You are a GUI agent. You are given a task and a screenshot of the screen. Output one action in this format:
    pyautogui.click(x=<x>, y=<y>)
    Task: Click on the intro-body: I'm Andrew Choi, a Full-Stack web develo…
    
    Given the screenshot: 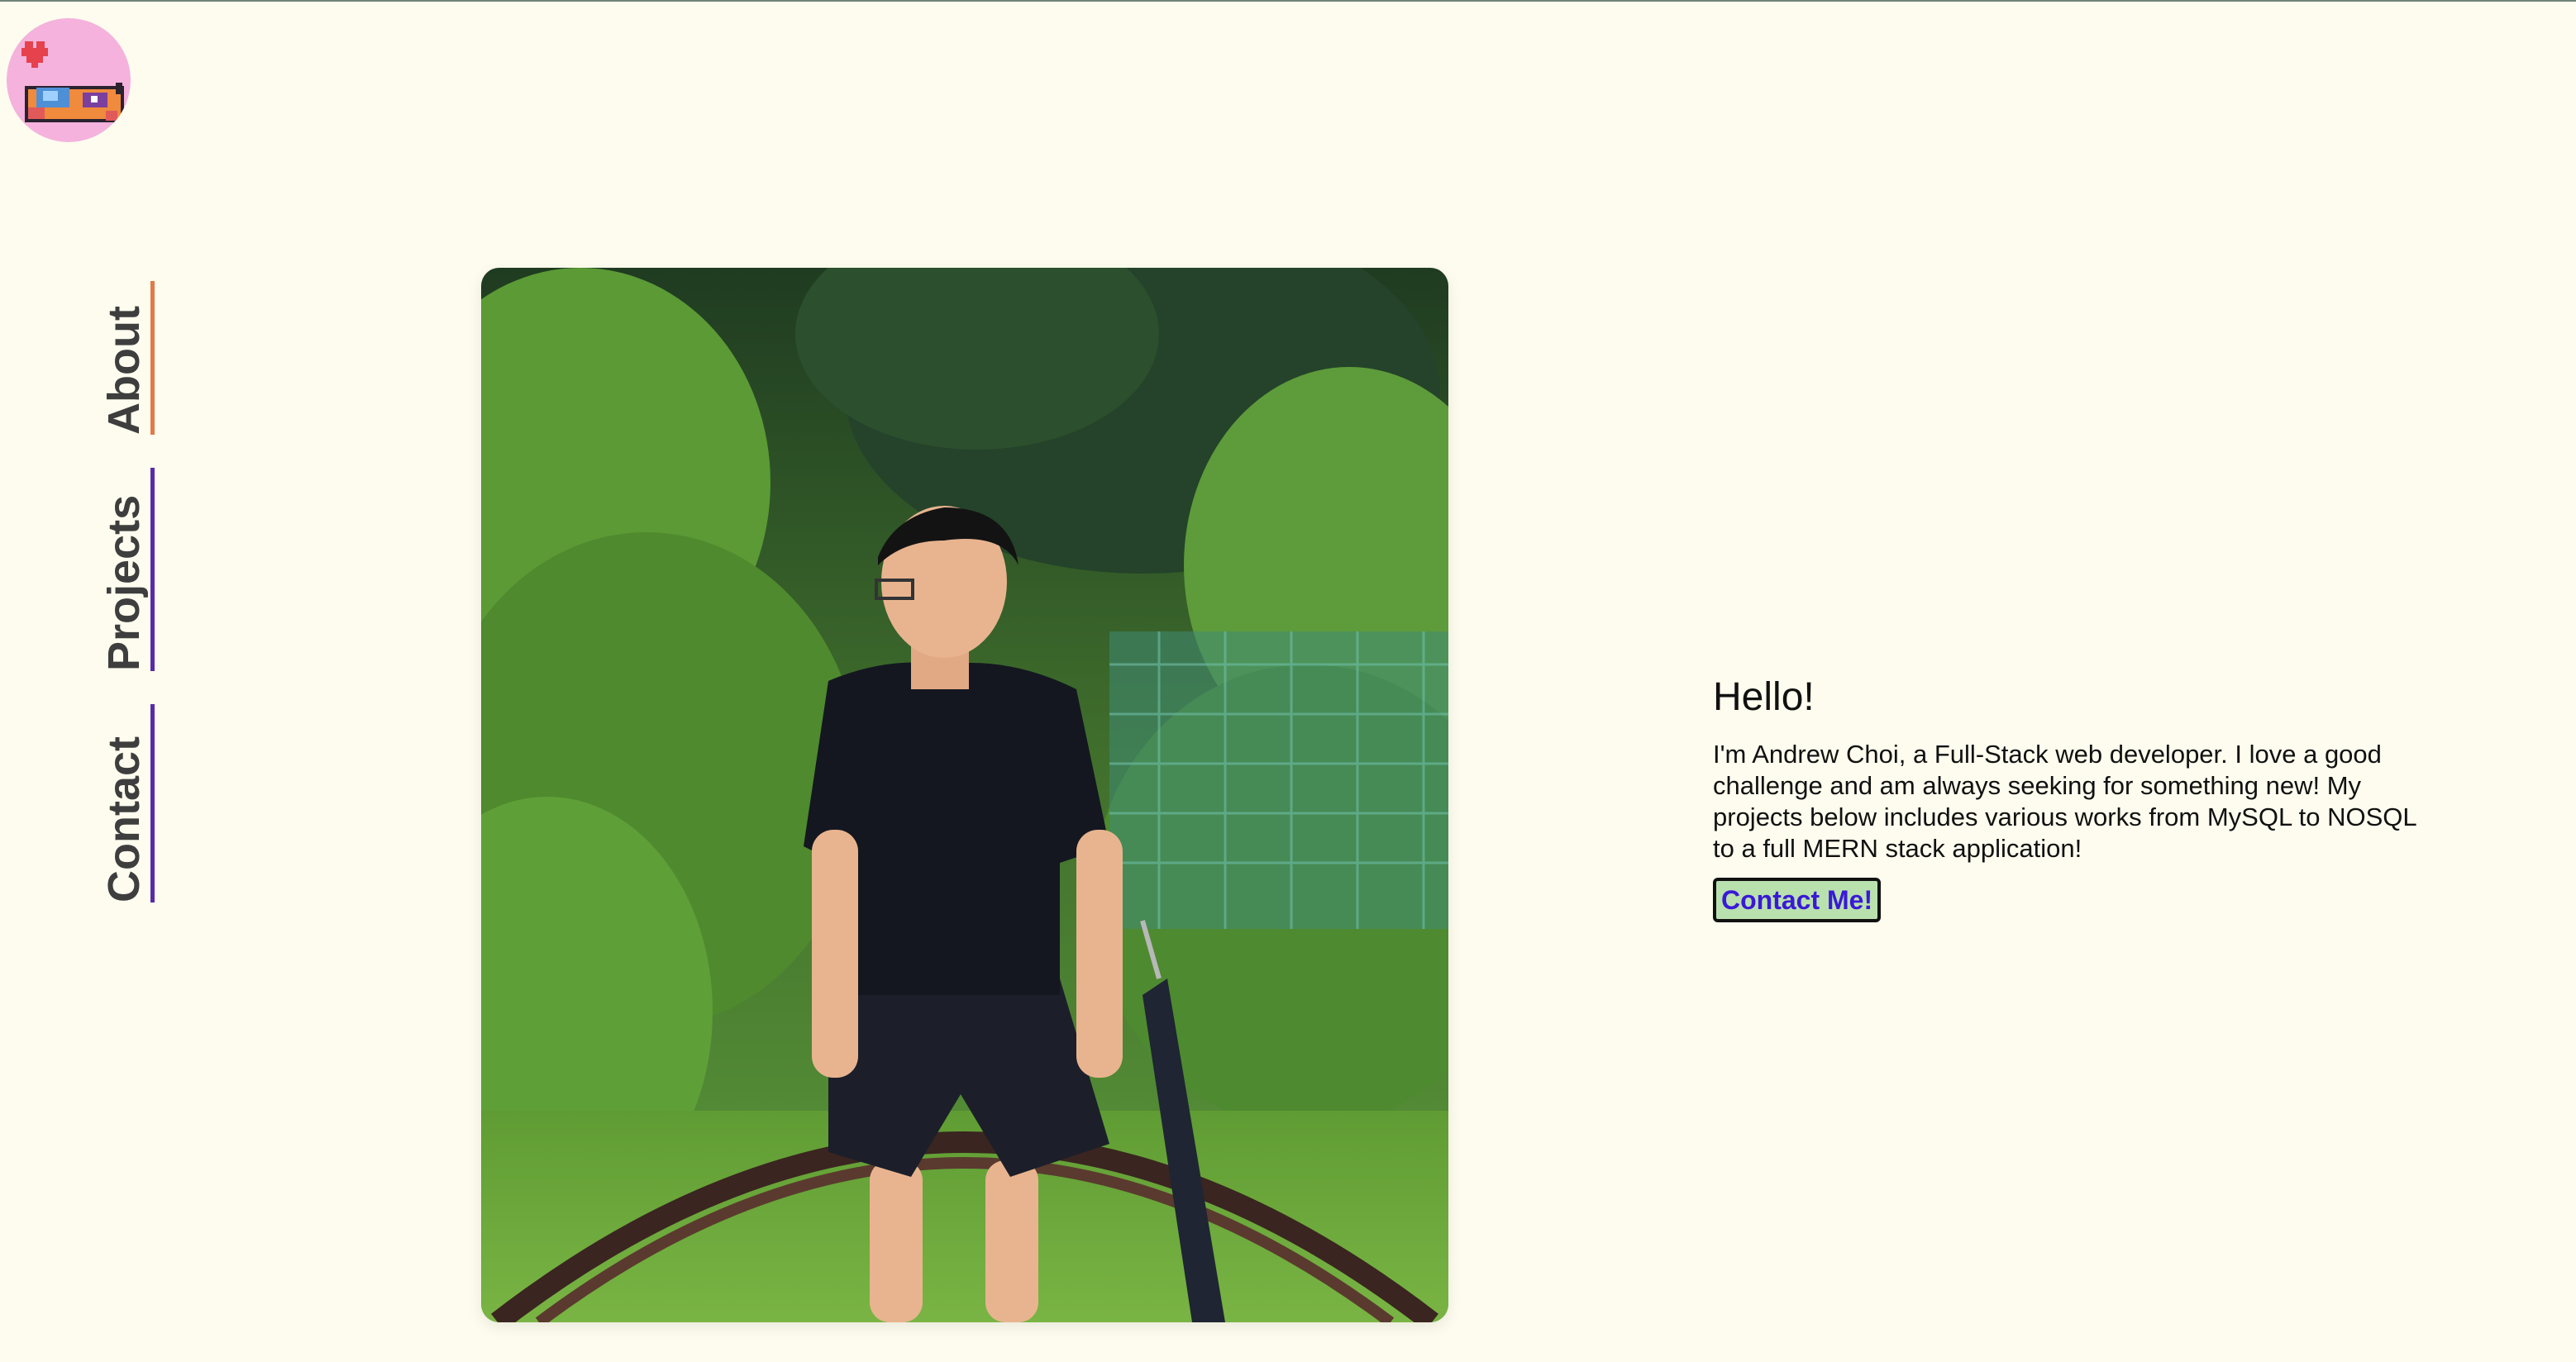 What is the action you would take?
    pyautogui.click(x=2064, y=802)
    